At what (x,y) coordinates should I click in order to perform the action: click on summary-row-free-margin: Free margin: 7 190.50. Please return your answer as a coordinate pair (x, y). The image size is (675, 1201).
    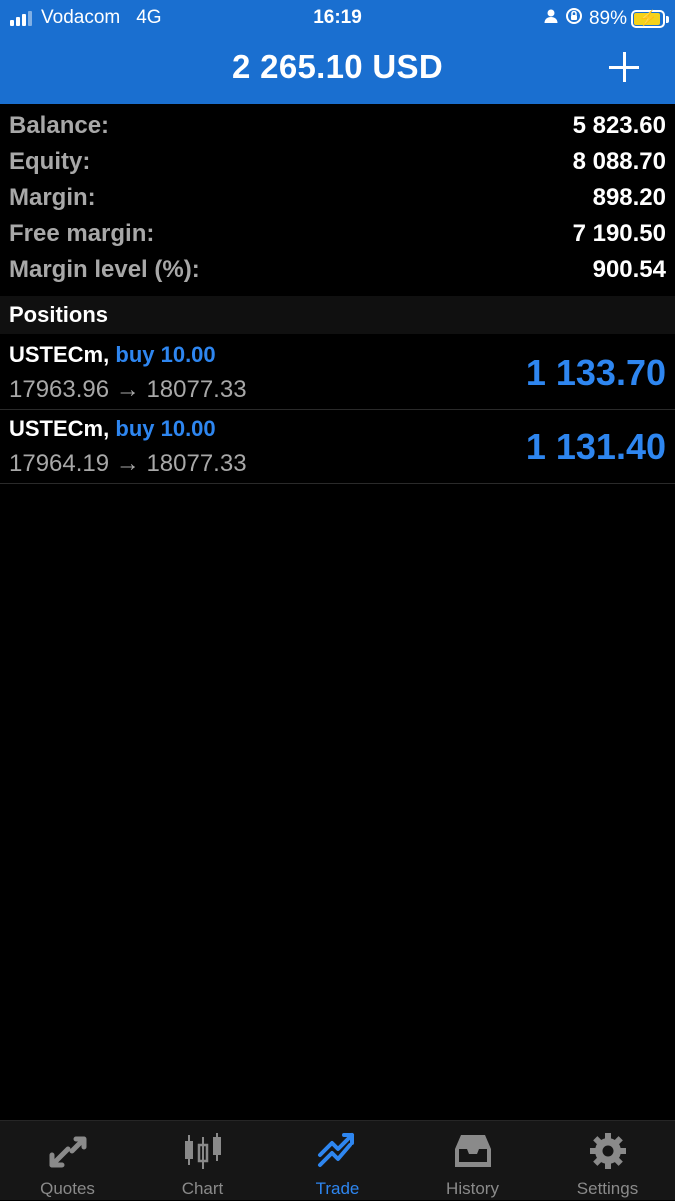
    Looking at the image, I should click on (337, 234).